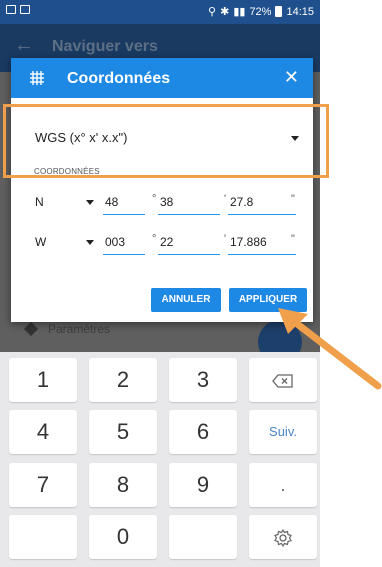 This screenshot has width=382, height=567. What do you see at coordinates (123, 485) in the screenshot?
I see `key-8: 8` at bounding box center [123, 485].